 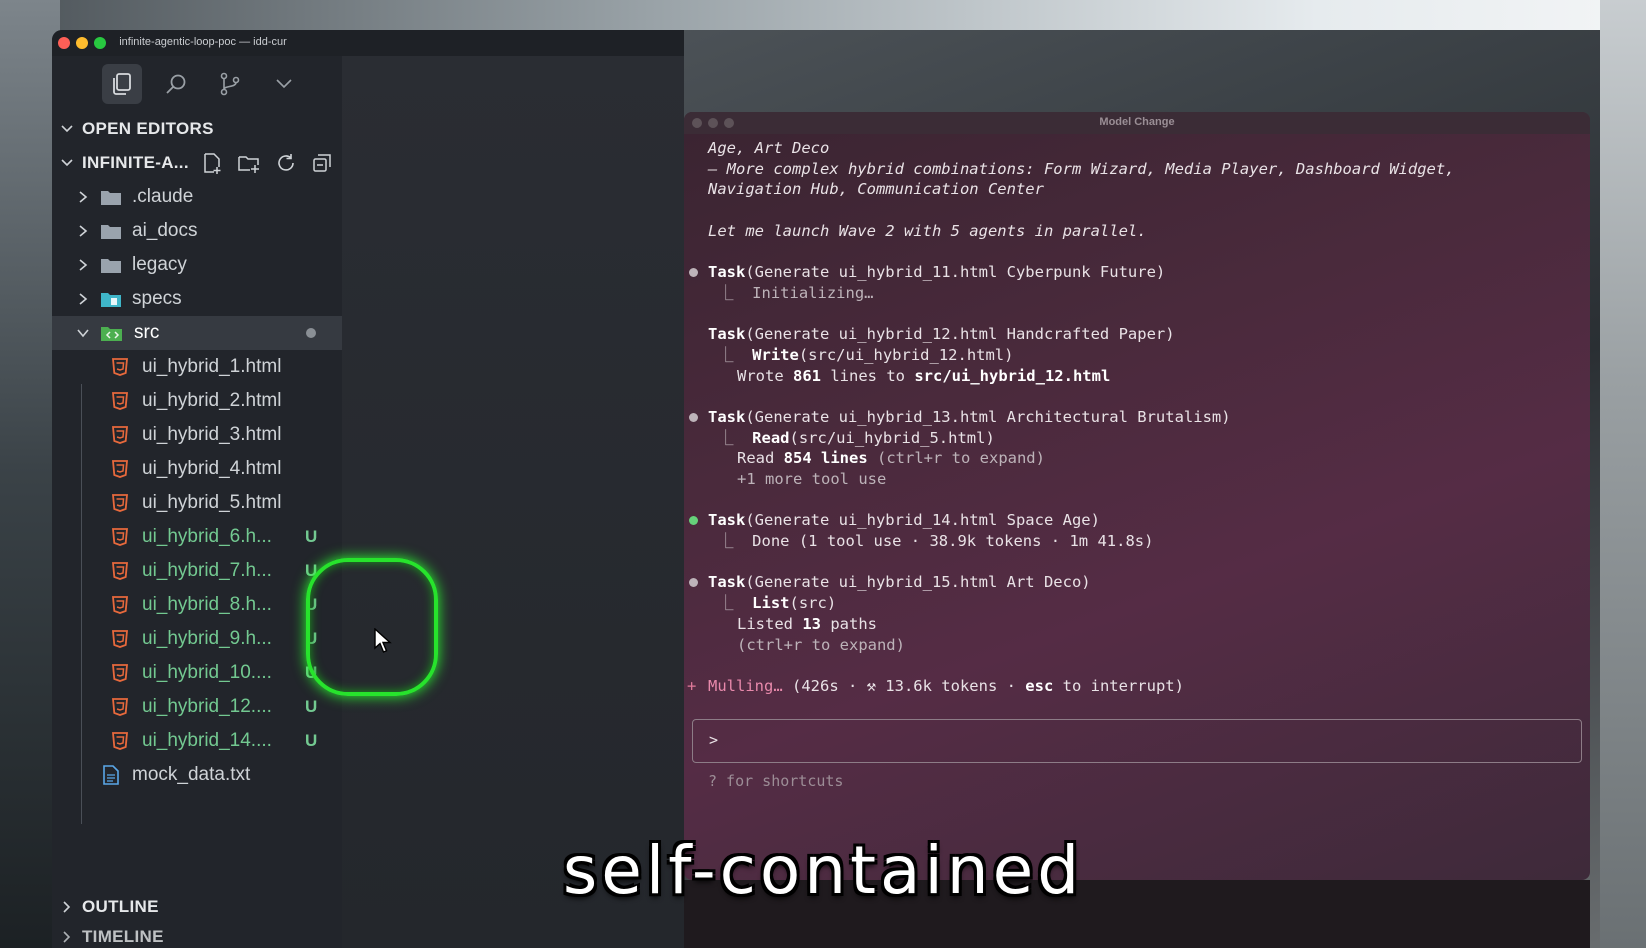 I want to click on explorer-button, so click(x=122, y=84).